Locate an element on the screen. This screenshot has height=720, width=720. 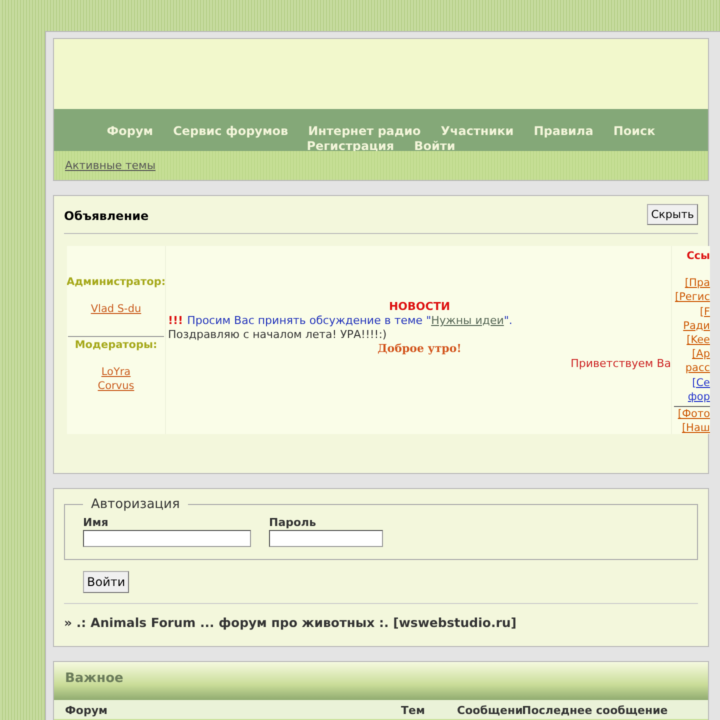
news-title: НОВОСТИ is located at coordinates (420, 307).